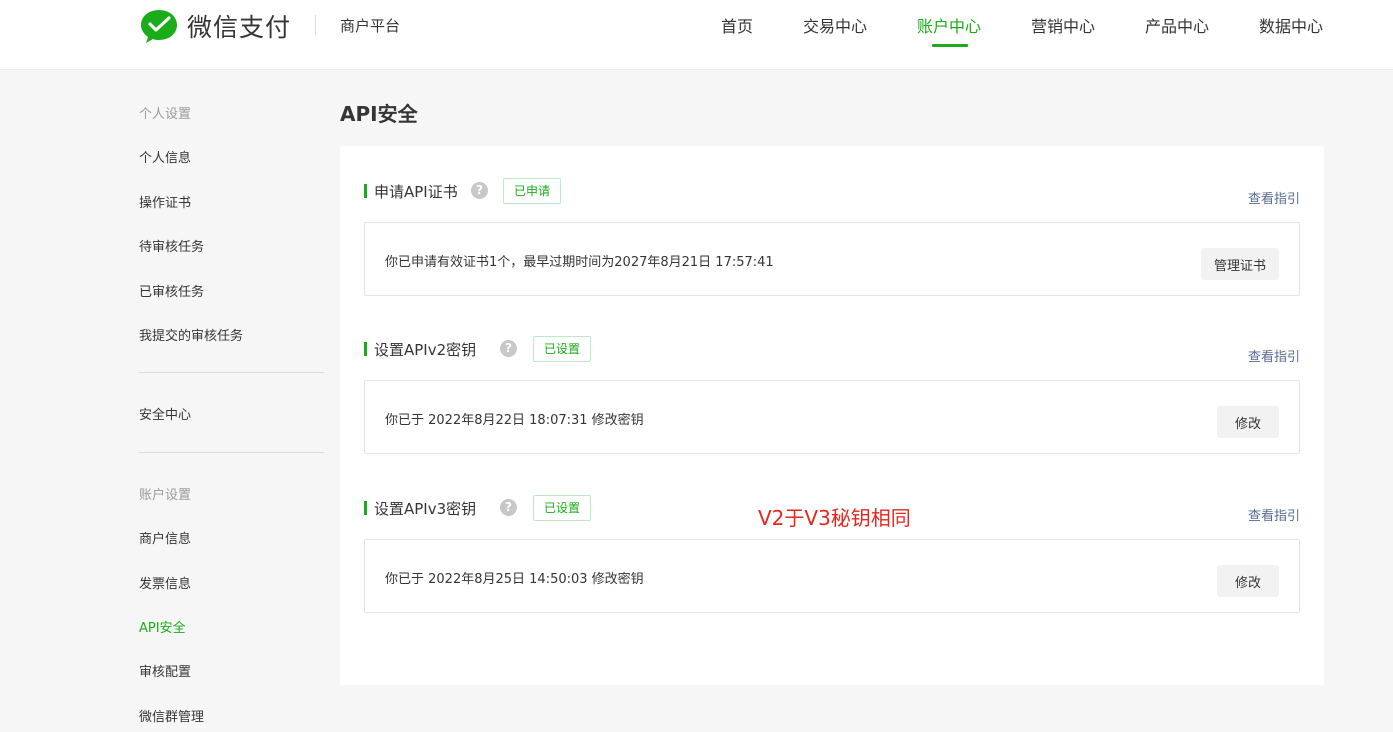  Describe the element at coordinates (165, 156) in the screenshot. I see `sidebar-item-personal-info: 个人信息` at that location.